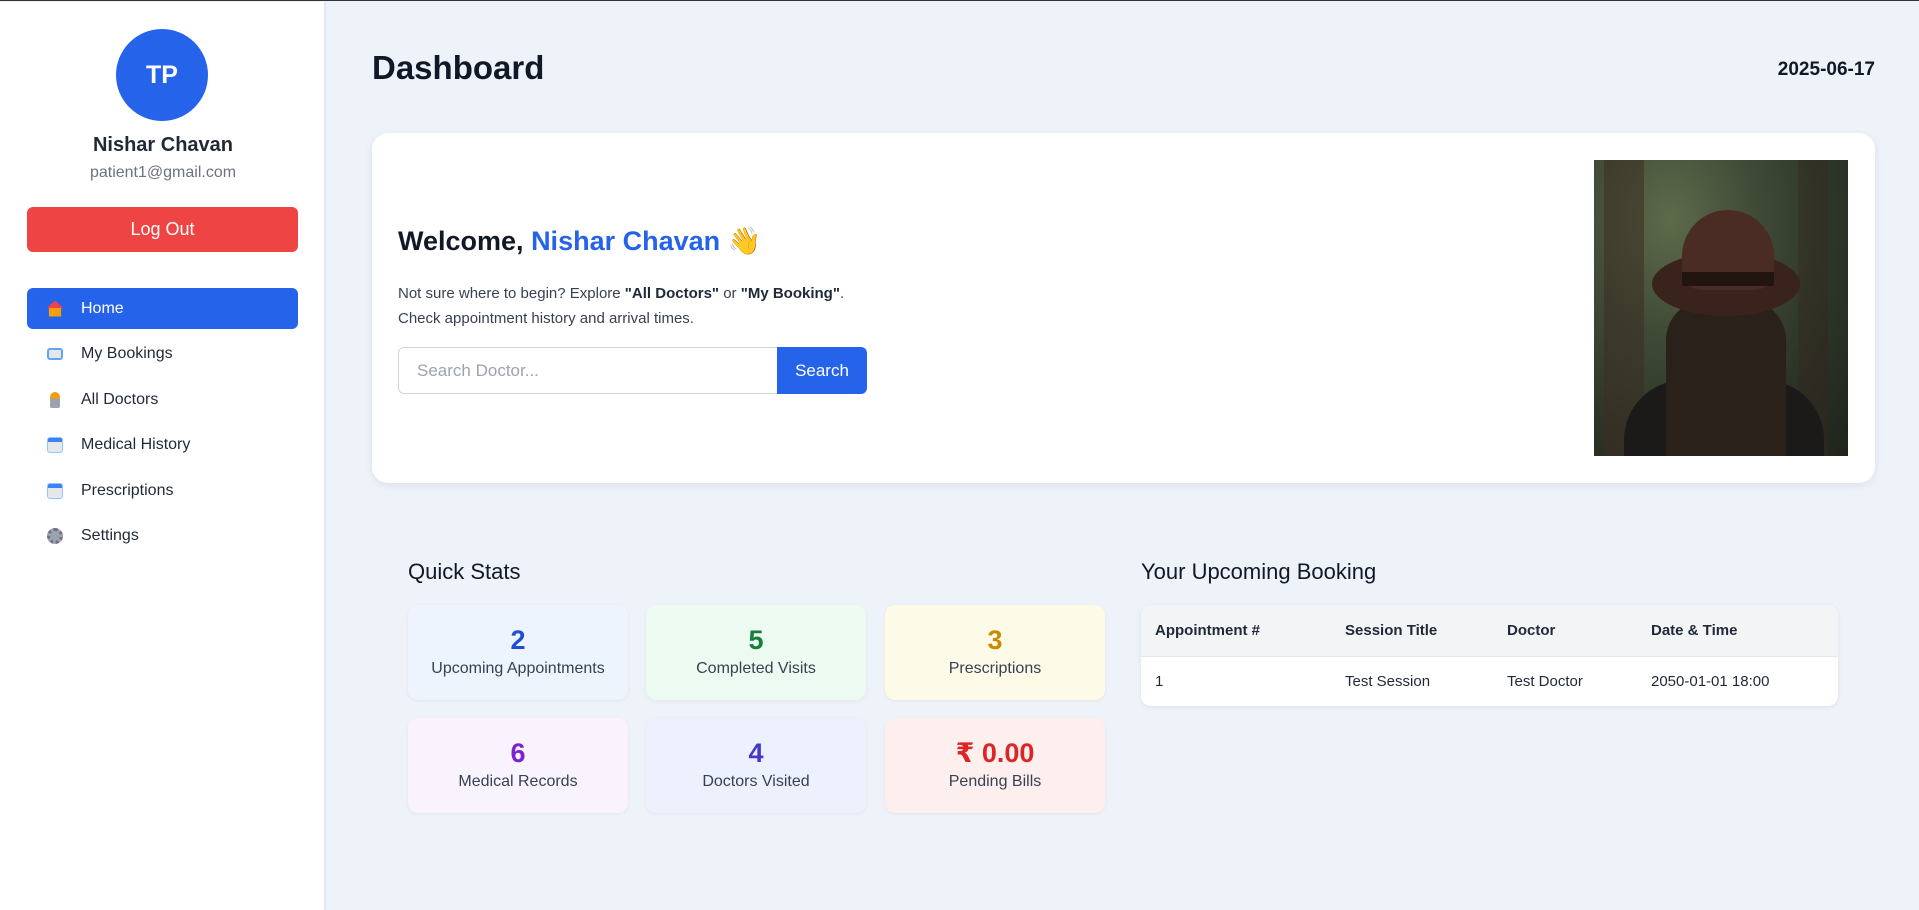  What do you see at coordinates (756, 668) in the screenshot?
I see `stat-label: Completed Visits` at bounding box center [756, 668].